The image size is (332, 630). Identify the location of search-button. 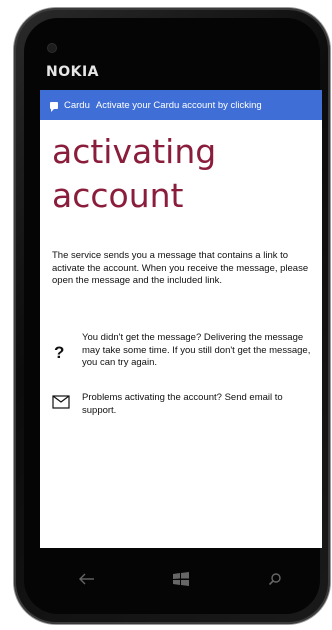
(275, 579).